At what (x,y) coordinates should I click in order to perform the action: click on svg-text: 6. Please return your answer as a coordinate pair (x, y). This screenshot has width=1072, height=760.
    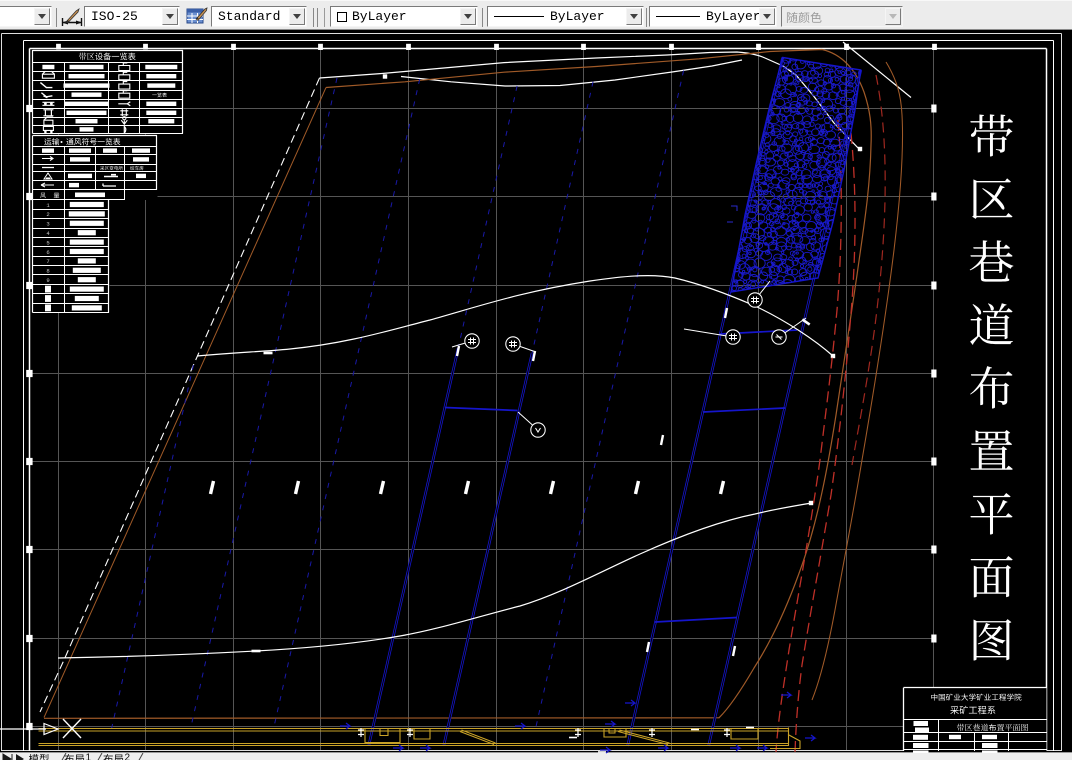
    Looking at the image, I should click on (47, 252).